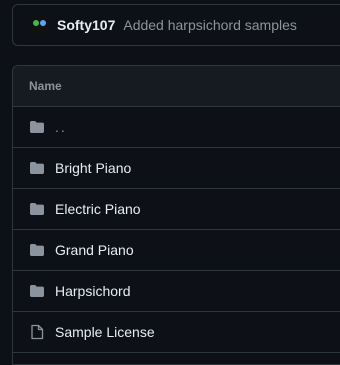  What do you see at coordinates (98, 209) in the screenshot?
I see `table-row-label: Electric Piano` at bounding box center [98, 209].